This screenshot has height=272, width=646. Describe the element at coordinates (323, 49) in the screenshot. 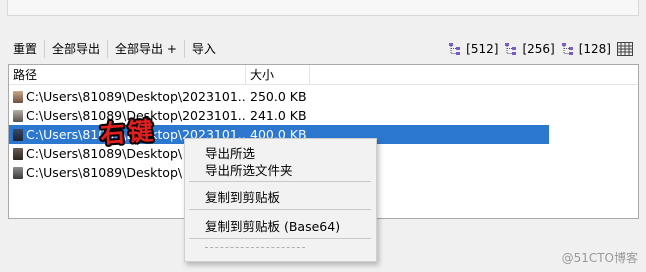

I see `toolbar: 重置 全部导出 全部导出 + 导入 [512] [256] [128]` at that location.